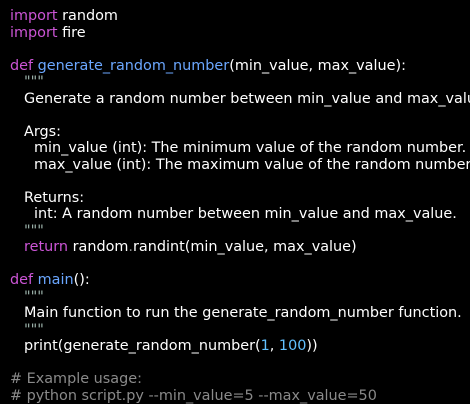 This screenshot has width=470, height=404. Describe the element at coordinates (46, 247) in the screenshot. I see `keyword: return` at that location.